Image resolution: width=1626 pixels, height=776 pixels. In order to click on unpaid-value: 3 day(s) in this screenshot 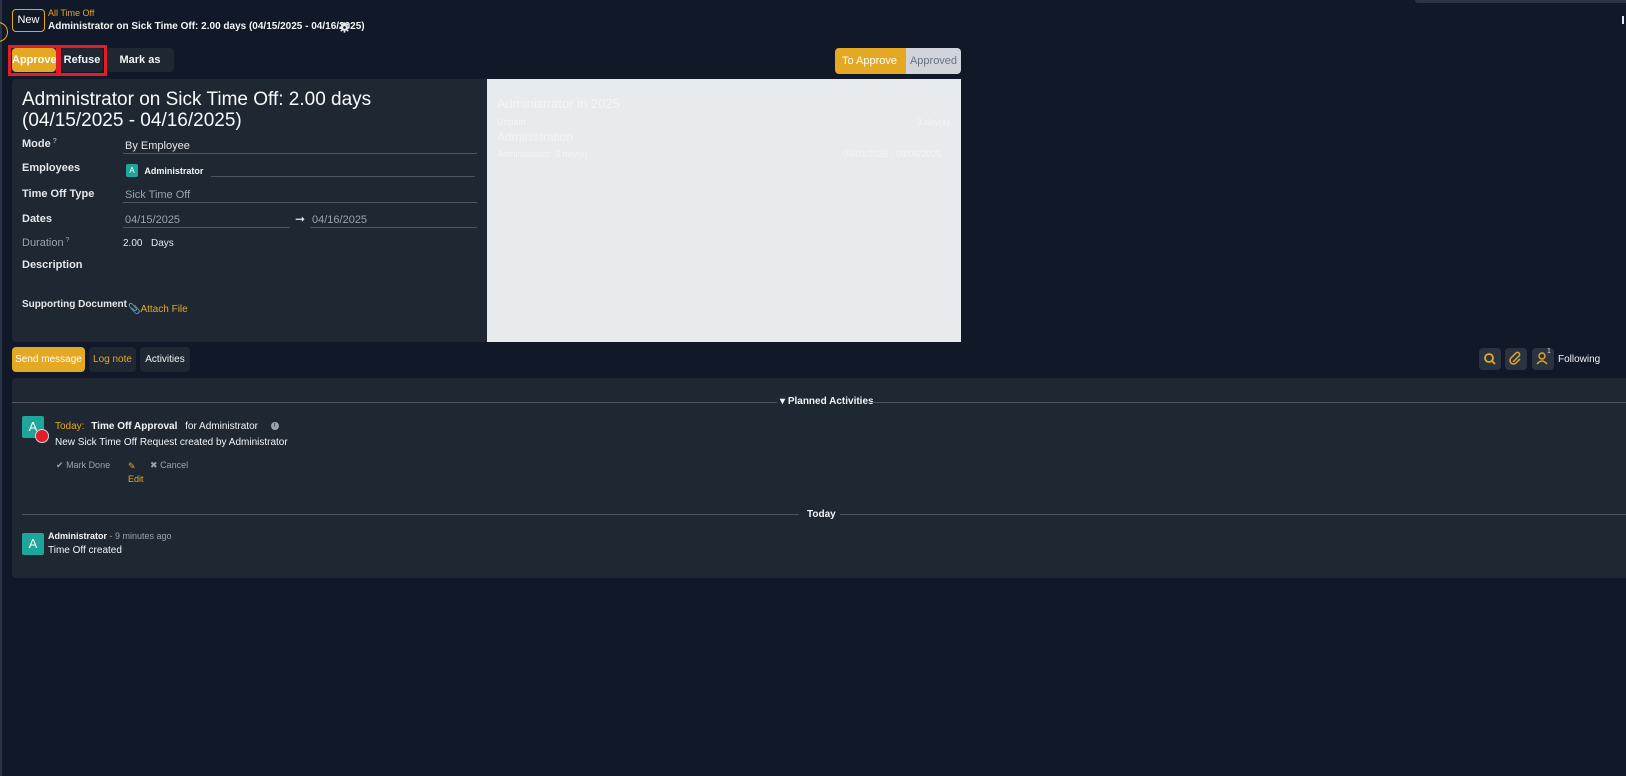, I will do `click(933, 122)`.